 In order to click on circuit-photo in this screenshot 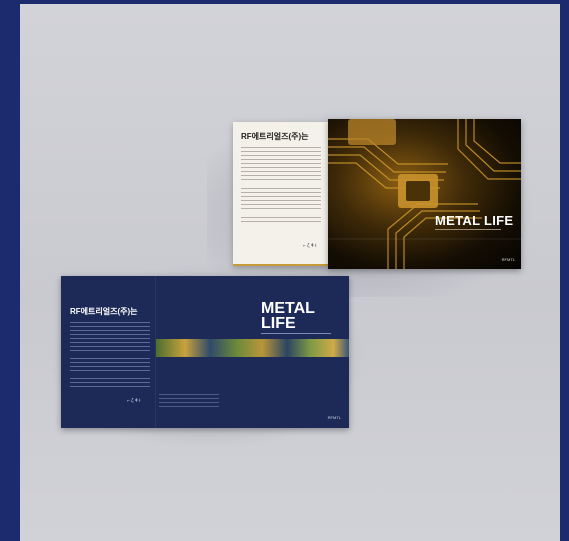, I will do `click(424, 194)`.